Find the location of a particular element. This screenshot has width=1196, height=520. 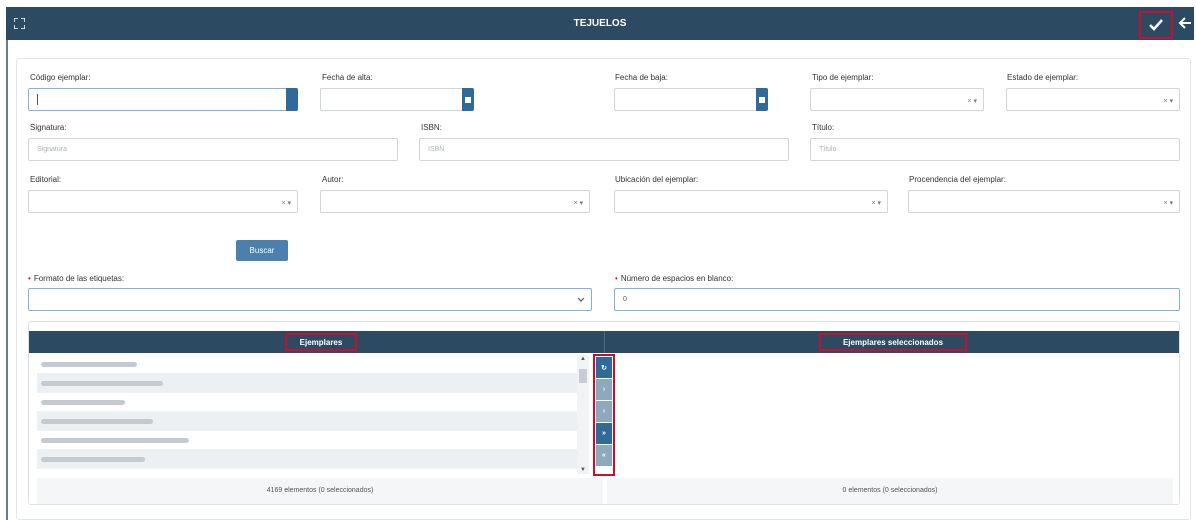

selected-list is located at coordinates (898, 415).